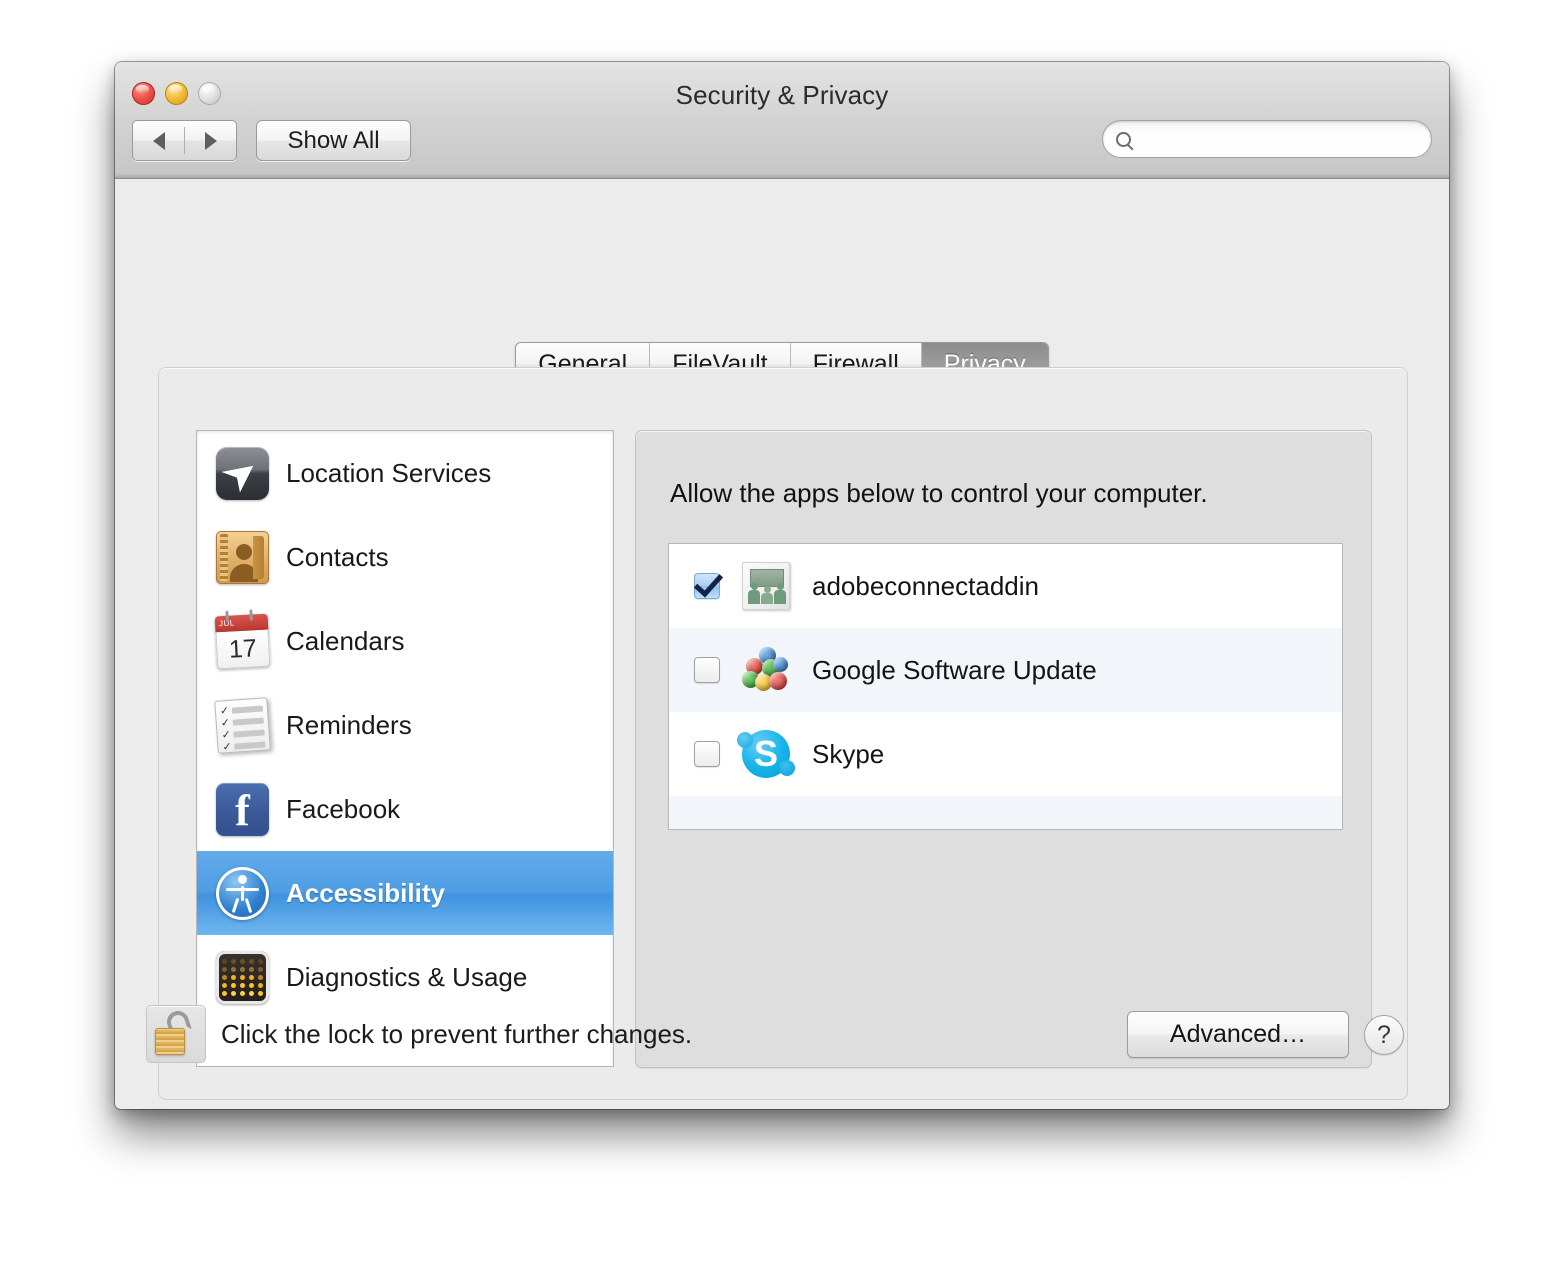  I want to click on sidebar-item-label: Reminders, so click(349, 724).